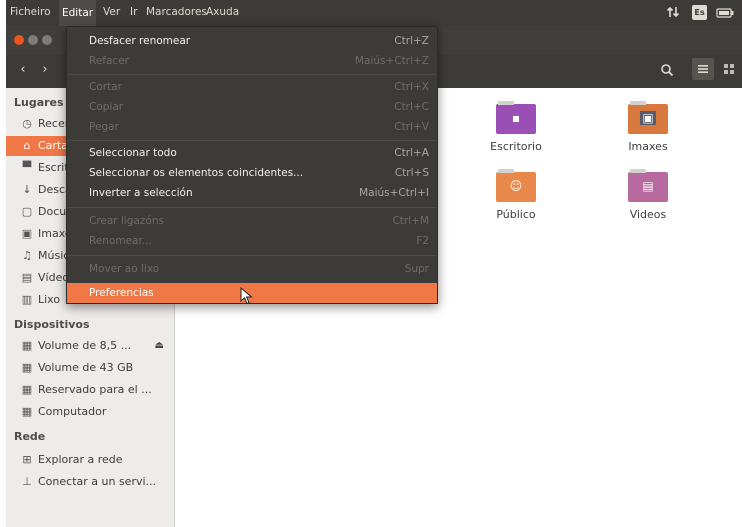 The height and width of the screenshot is (527, 742). Describe the element at coordinates (27, 145) in the screenshot. I see `home-icon: ⌂` at that location.